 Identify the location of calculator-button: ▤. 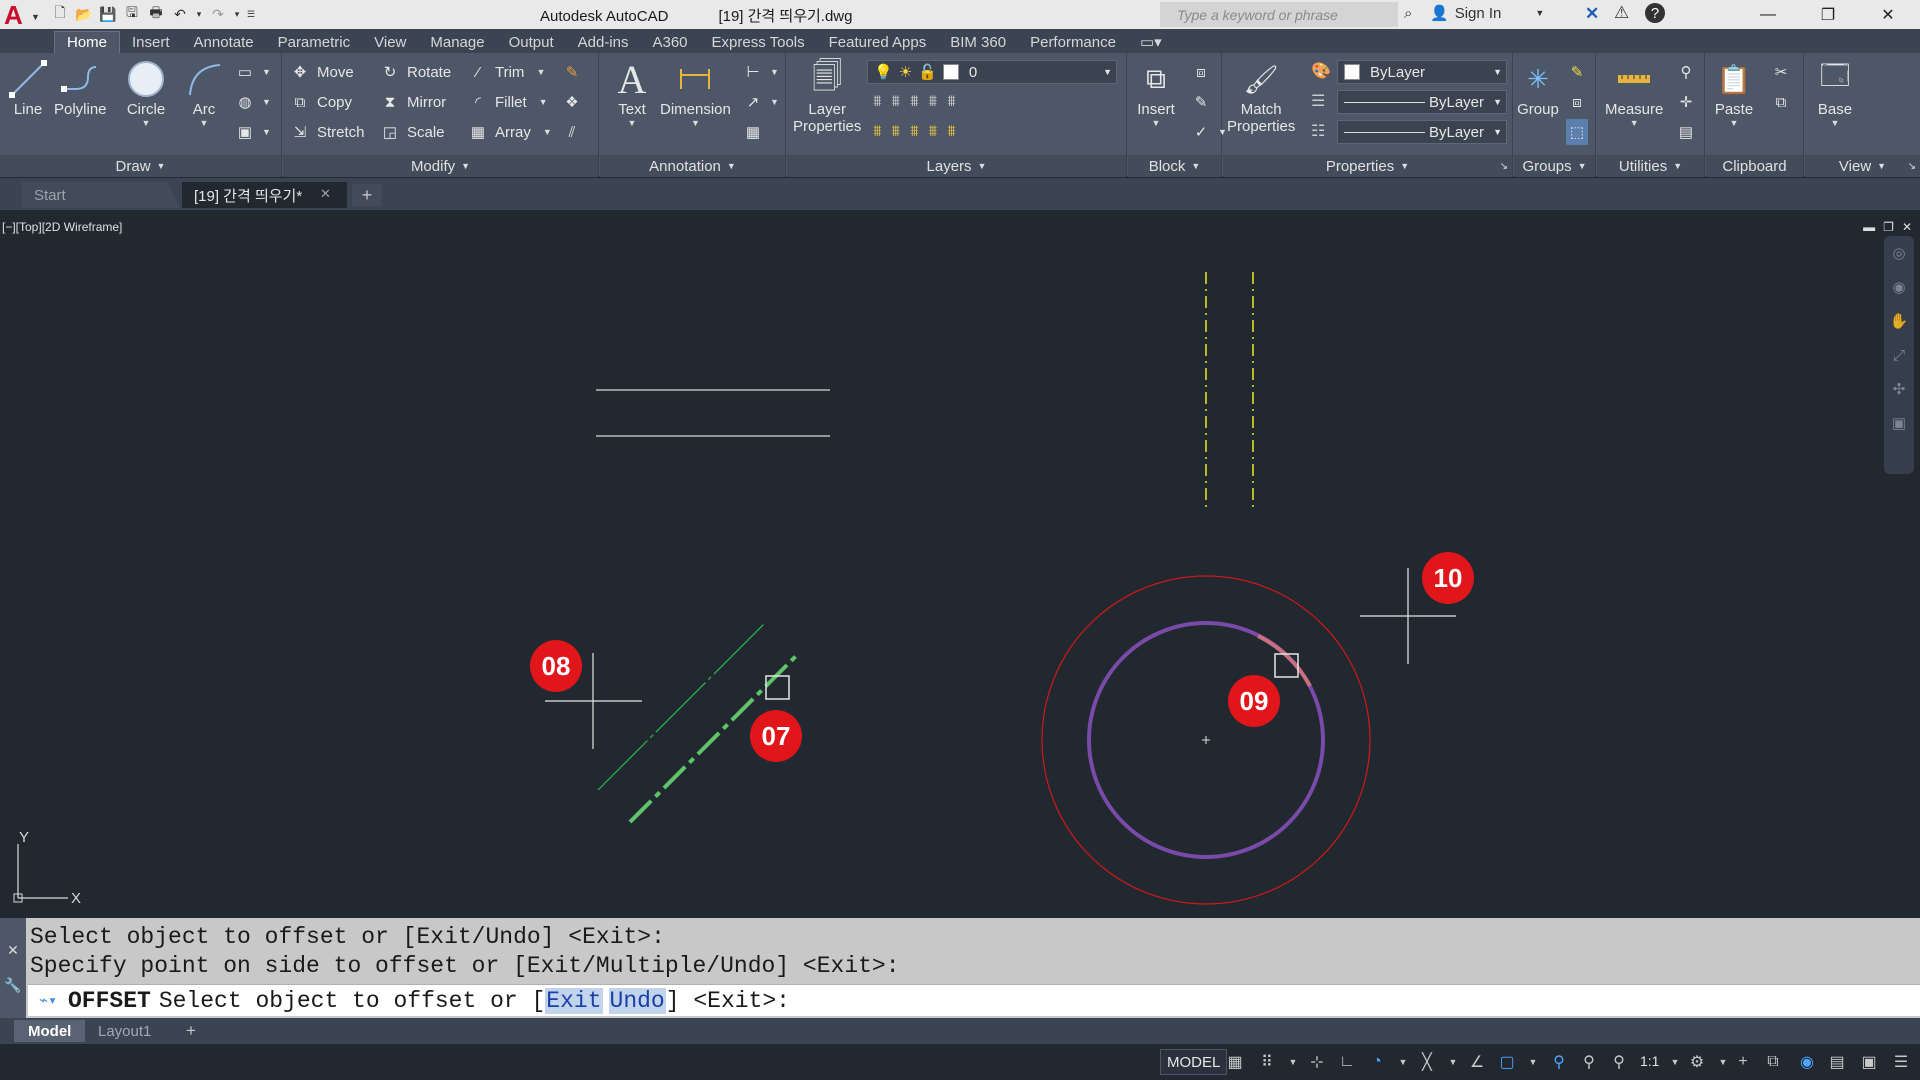
(1686, 132).